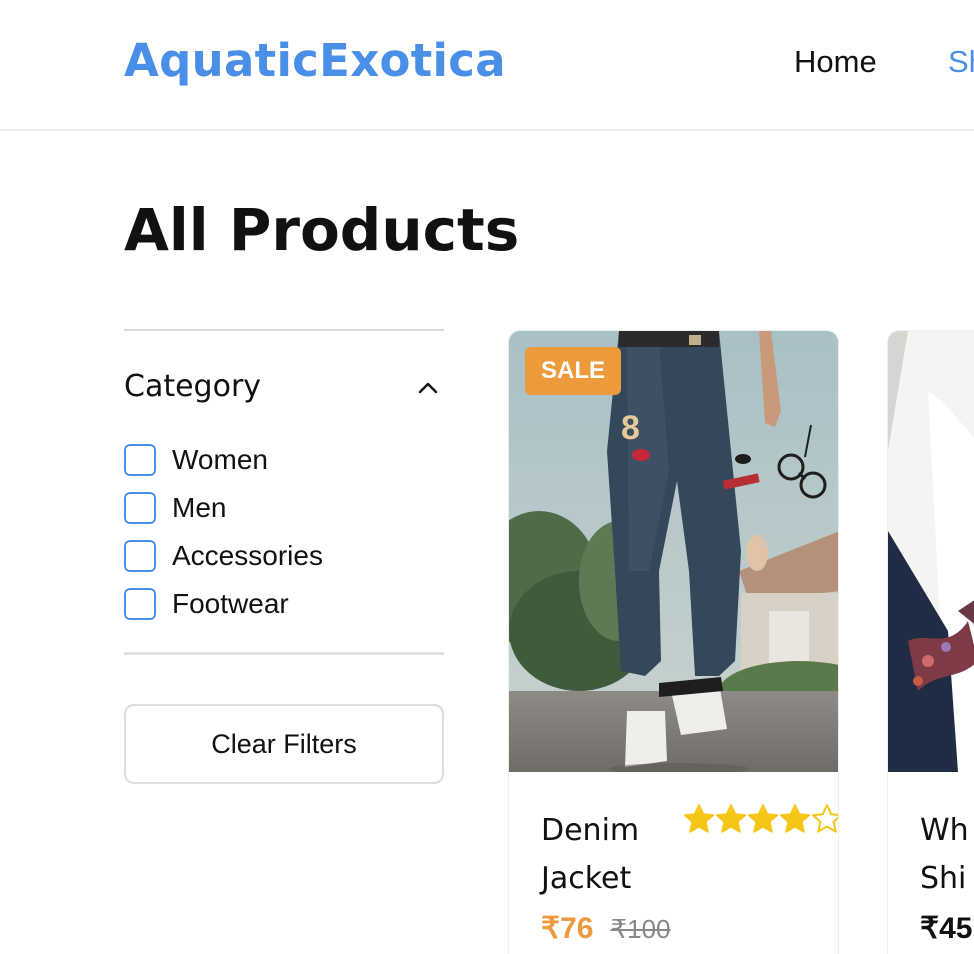  I want to click on filter-option-label: Accessories, so click(247, 555).